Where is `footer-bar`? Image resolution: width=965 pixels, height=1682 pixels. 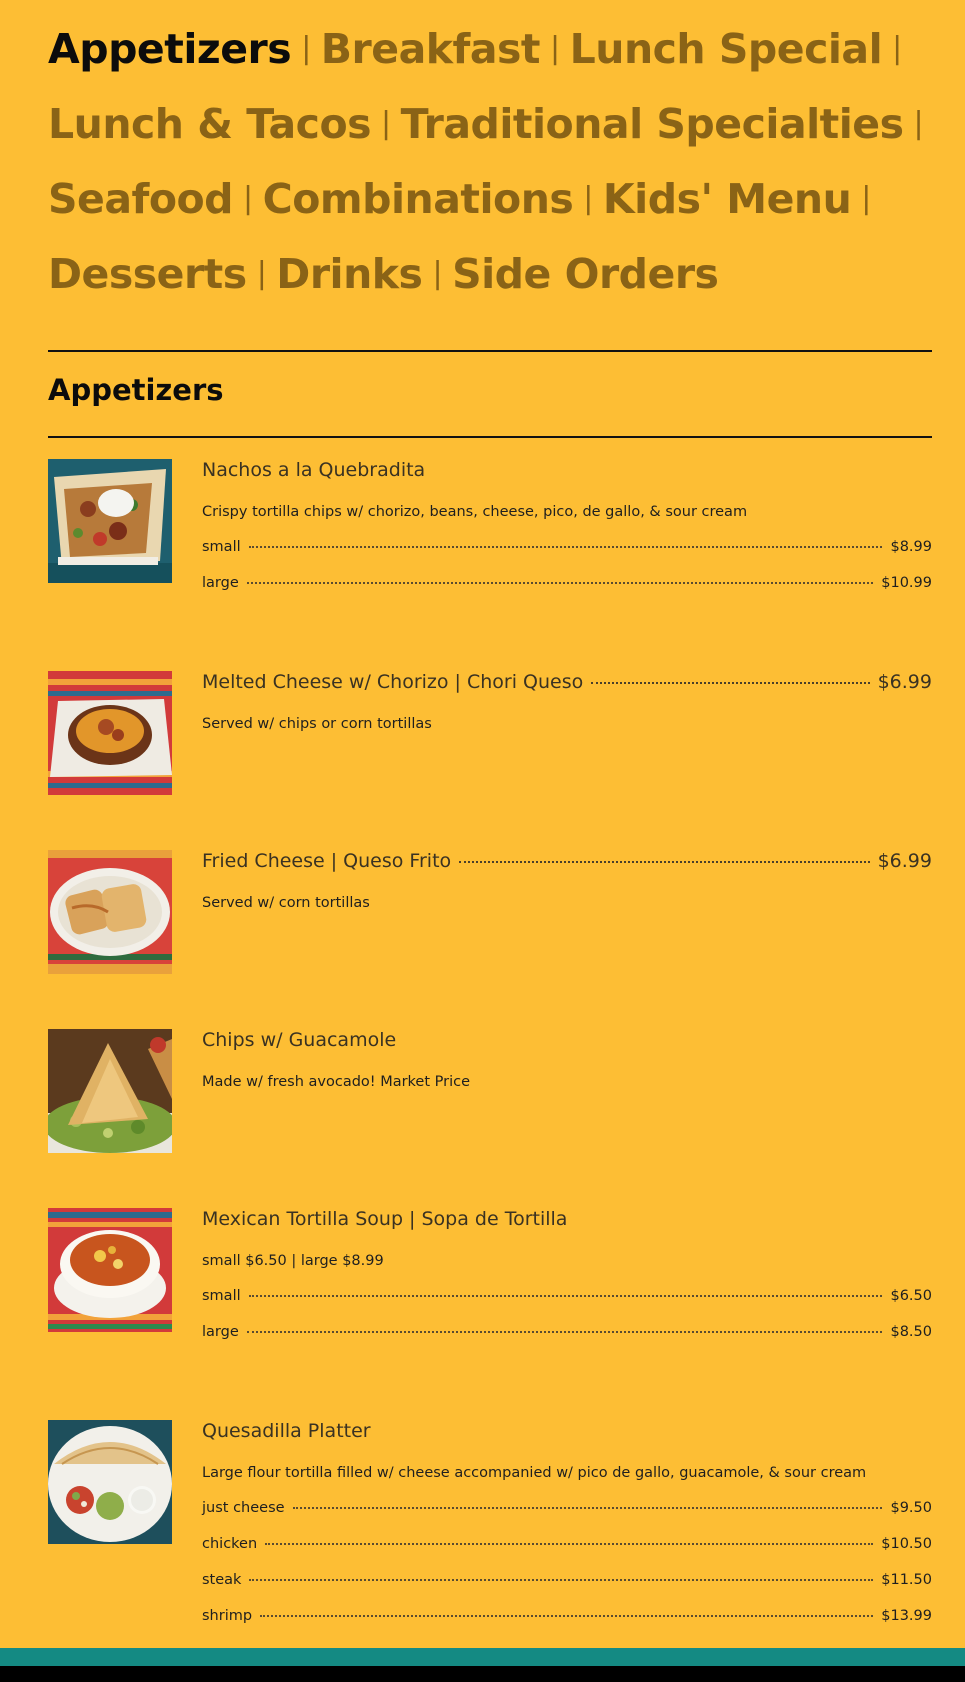 footer-bar is located at coordinates (482, 1674).